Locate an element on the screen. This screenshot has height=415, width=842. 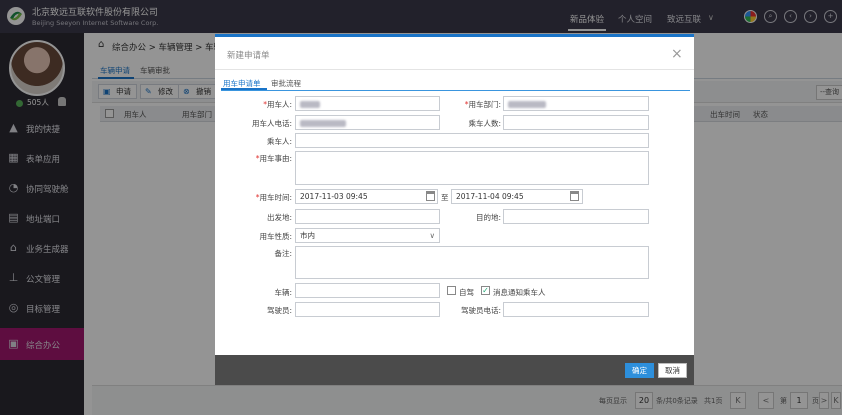
origin-label: 出发地: is located at coordinates (279, 217).